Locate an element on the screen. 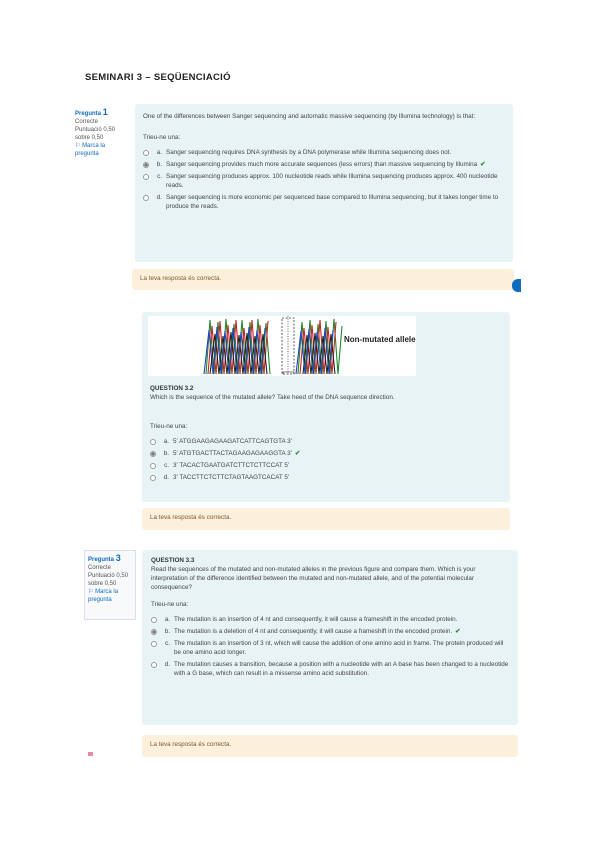 The width and height of the screenshot is (599, 848). answer-text: 3' TACCTTCTCTTCTAGTAAGTCACAT 5' is located at coordinates (231, 477).